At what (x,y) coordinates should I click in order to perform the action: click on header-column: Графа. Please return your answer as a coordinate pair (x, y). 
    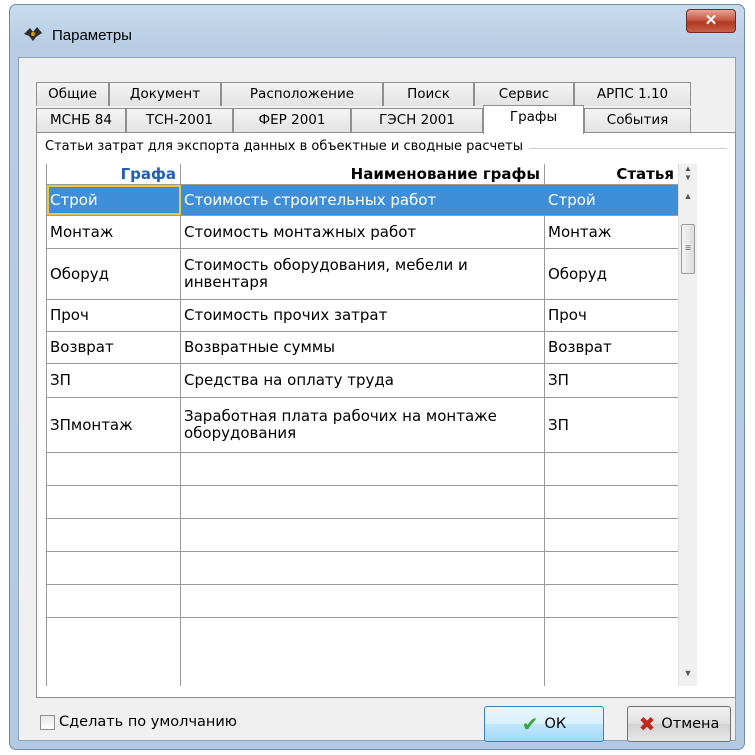
    Looking at the image, I should click on (114, 174).